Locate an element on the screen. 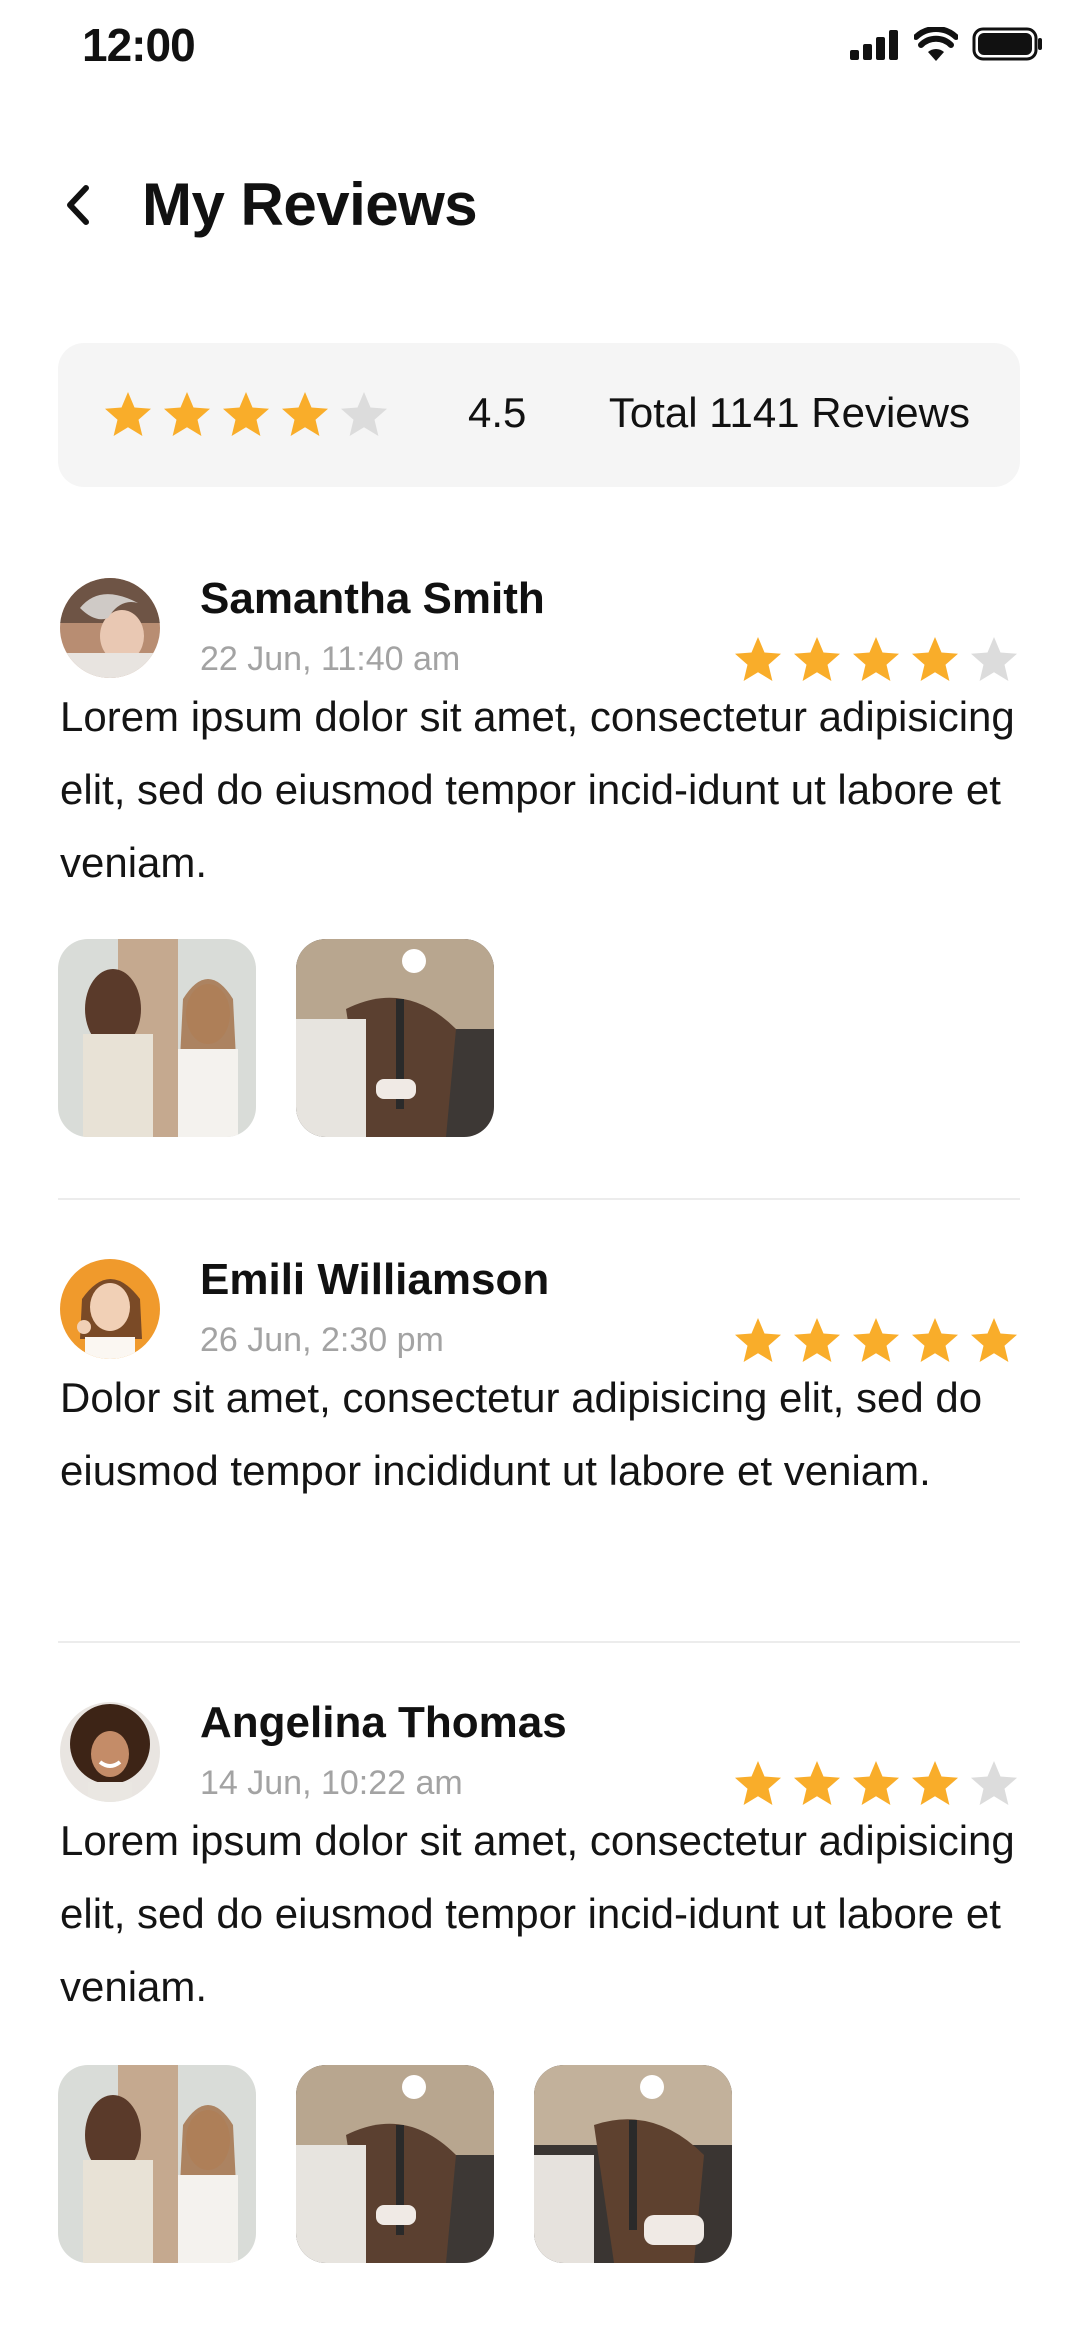 This screenshot has height=2340, width=1080. status-bar: 12:00 is located at coordinates (540, 50).